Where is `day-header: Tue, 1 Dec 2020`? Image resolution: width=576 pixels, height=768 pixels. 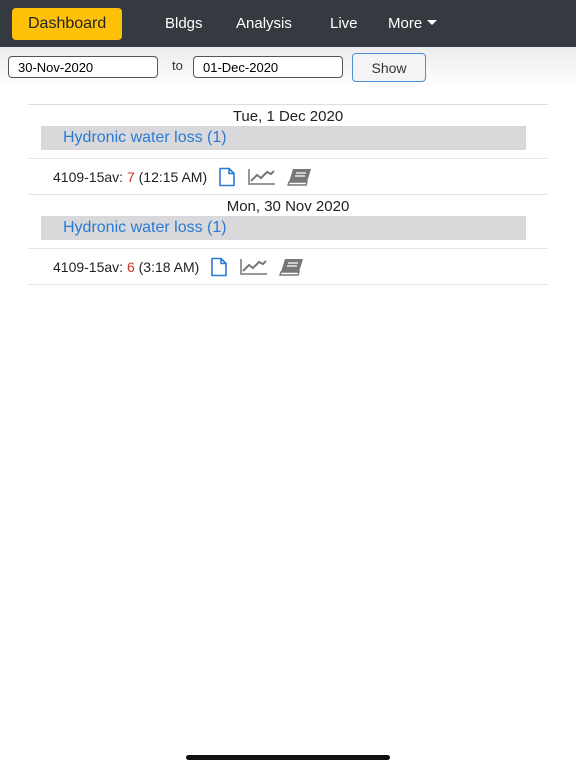 day-header: Tue, 1 Dec 2020 is located at coordinates (288, 116).